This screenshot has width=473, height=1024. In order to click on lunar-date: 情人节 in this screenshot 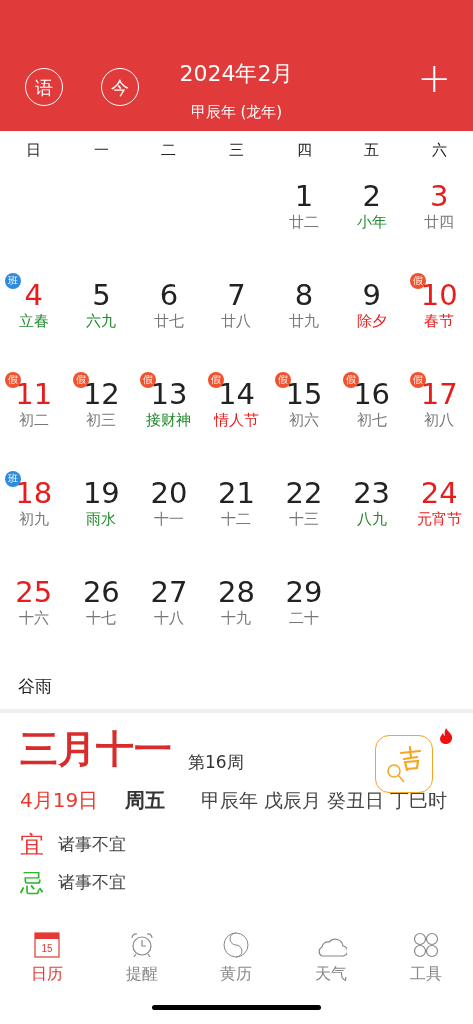, I will do `click(236, 420)`.